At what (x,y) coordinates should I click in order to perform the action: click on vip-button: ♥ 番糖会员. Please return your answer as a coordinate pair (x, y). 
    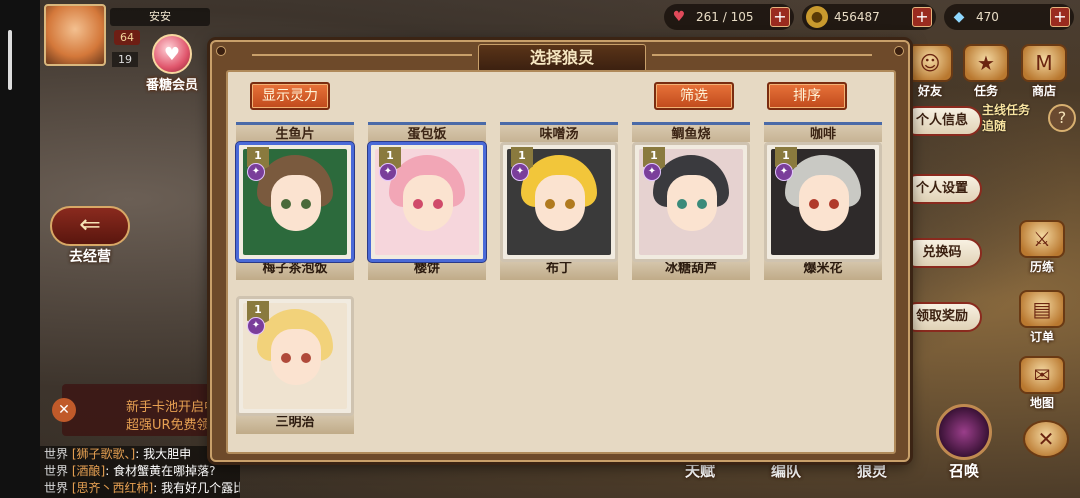
    Looking at the image, I should click on (172, 64).